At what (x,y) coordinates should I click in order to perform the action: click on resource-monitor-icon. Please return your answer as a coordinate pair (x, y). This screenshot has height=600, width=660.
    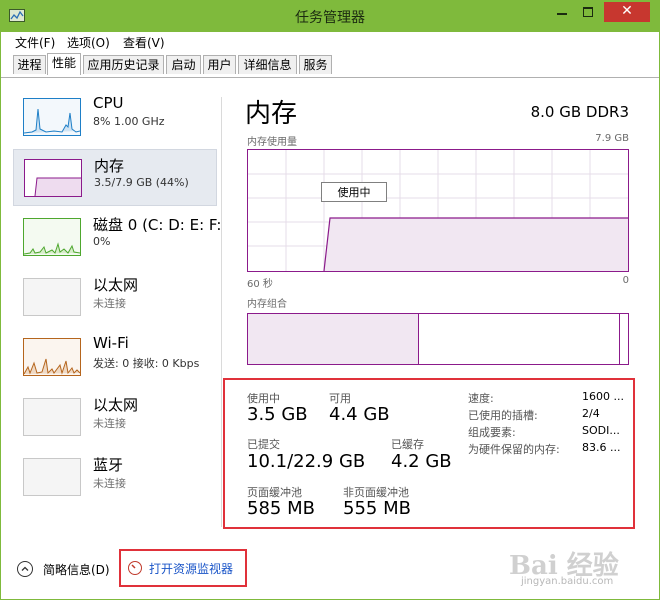
    Looking at the image, I should click on (135, 568).